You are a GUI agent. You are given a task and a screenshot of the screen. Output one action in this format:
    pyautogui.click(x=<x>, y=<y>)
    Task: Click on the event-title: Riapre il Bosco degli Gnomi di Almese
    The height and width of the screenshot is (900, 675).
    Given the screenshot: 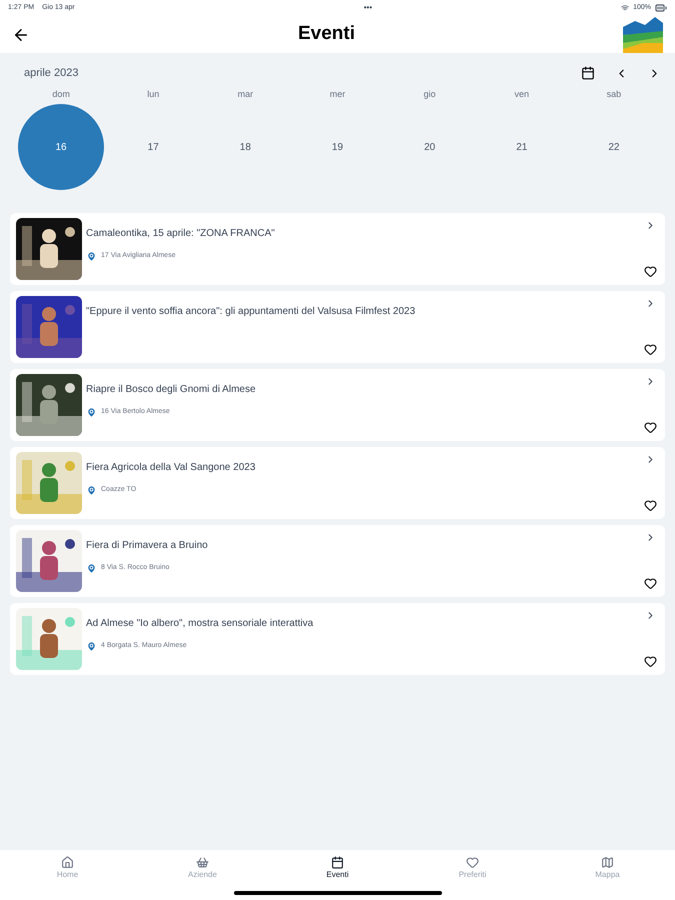 What is the action you would take?
    pyautogui.click(x=171, y=390)
    